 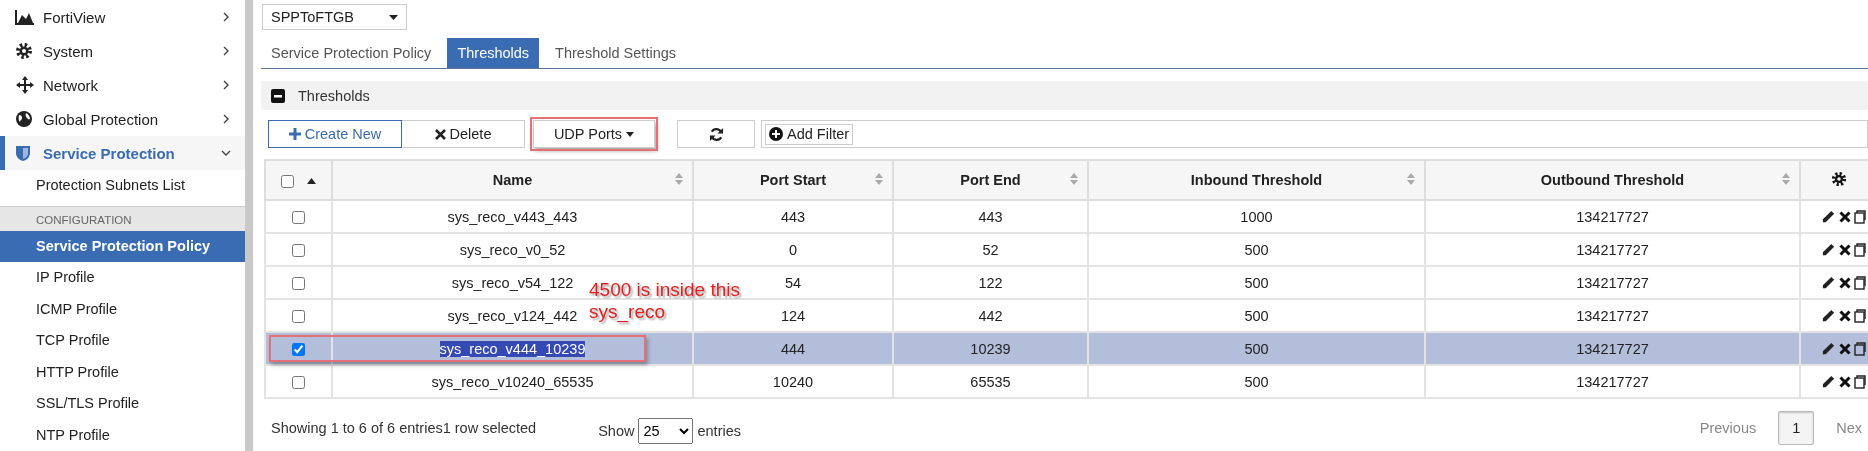 I want to click on collapse-icon, so click(x=278, y=95).